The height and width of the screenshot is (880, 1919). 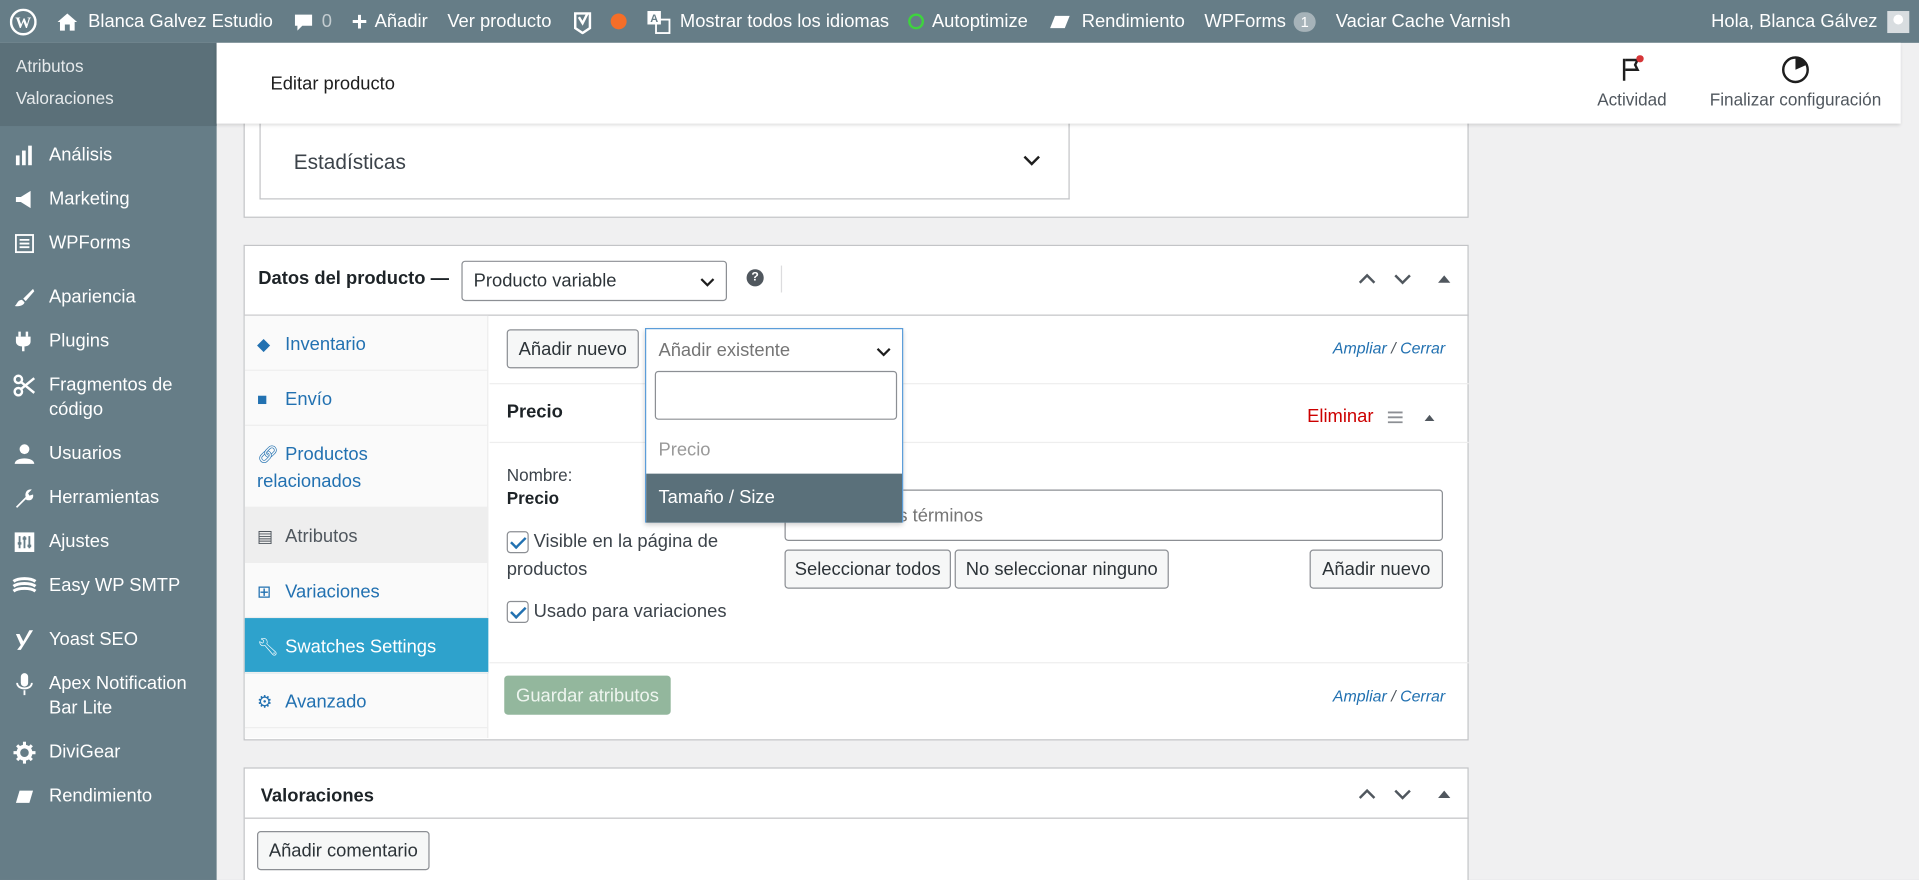 I want to click on tab-variations: ⊞ Variaciones, so click(x=366, y=591).